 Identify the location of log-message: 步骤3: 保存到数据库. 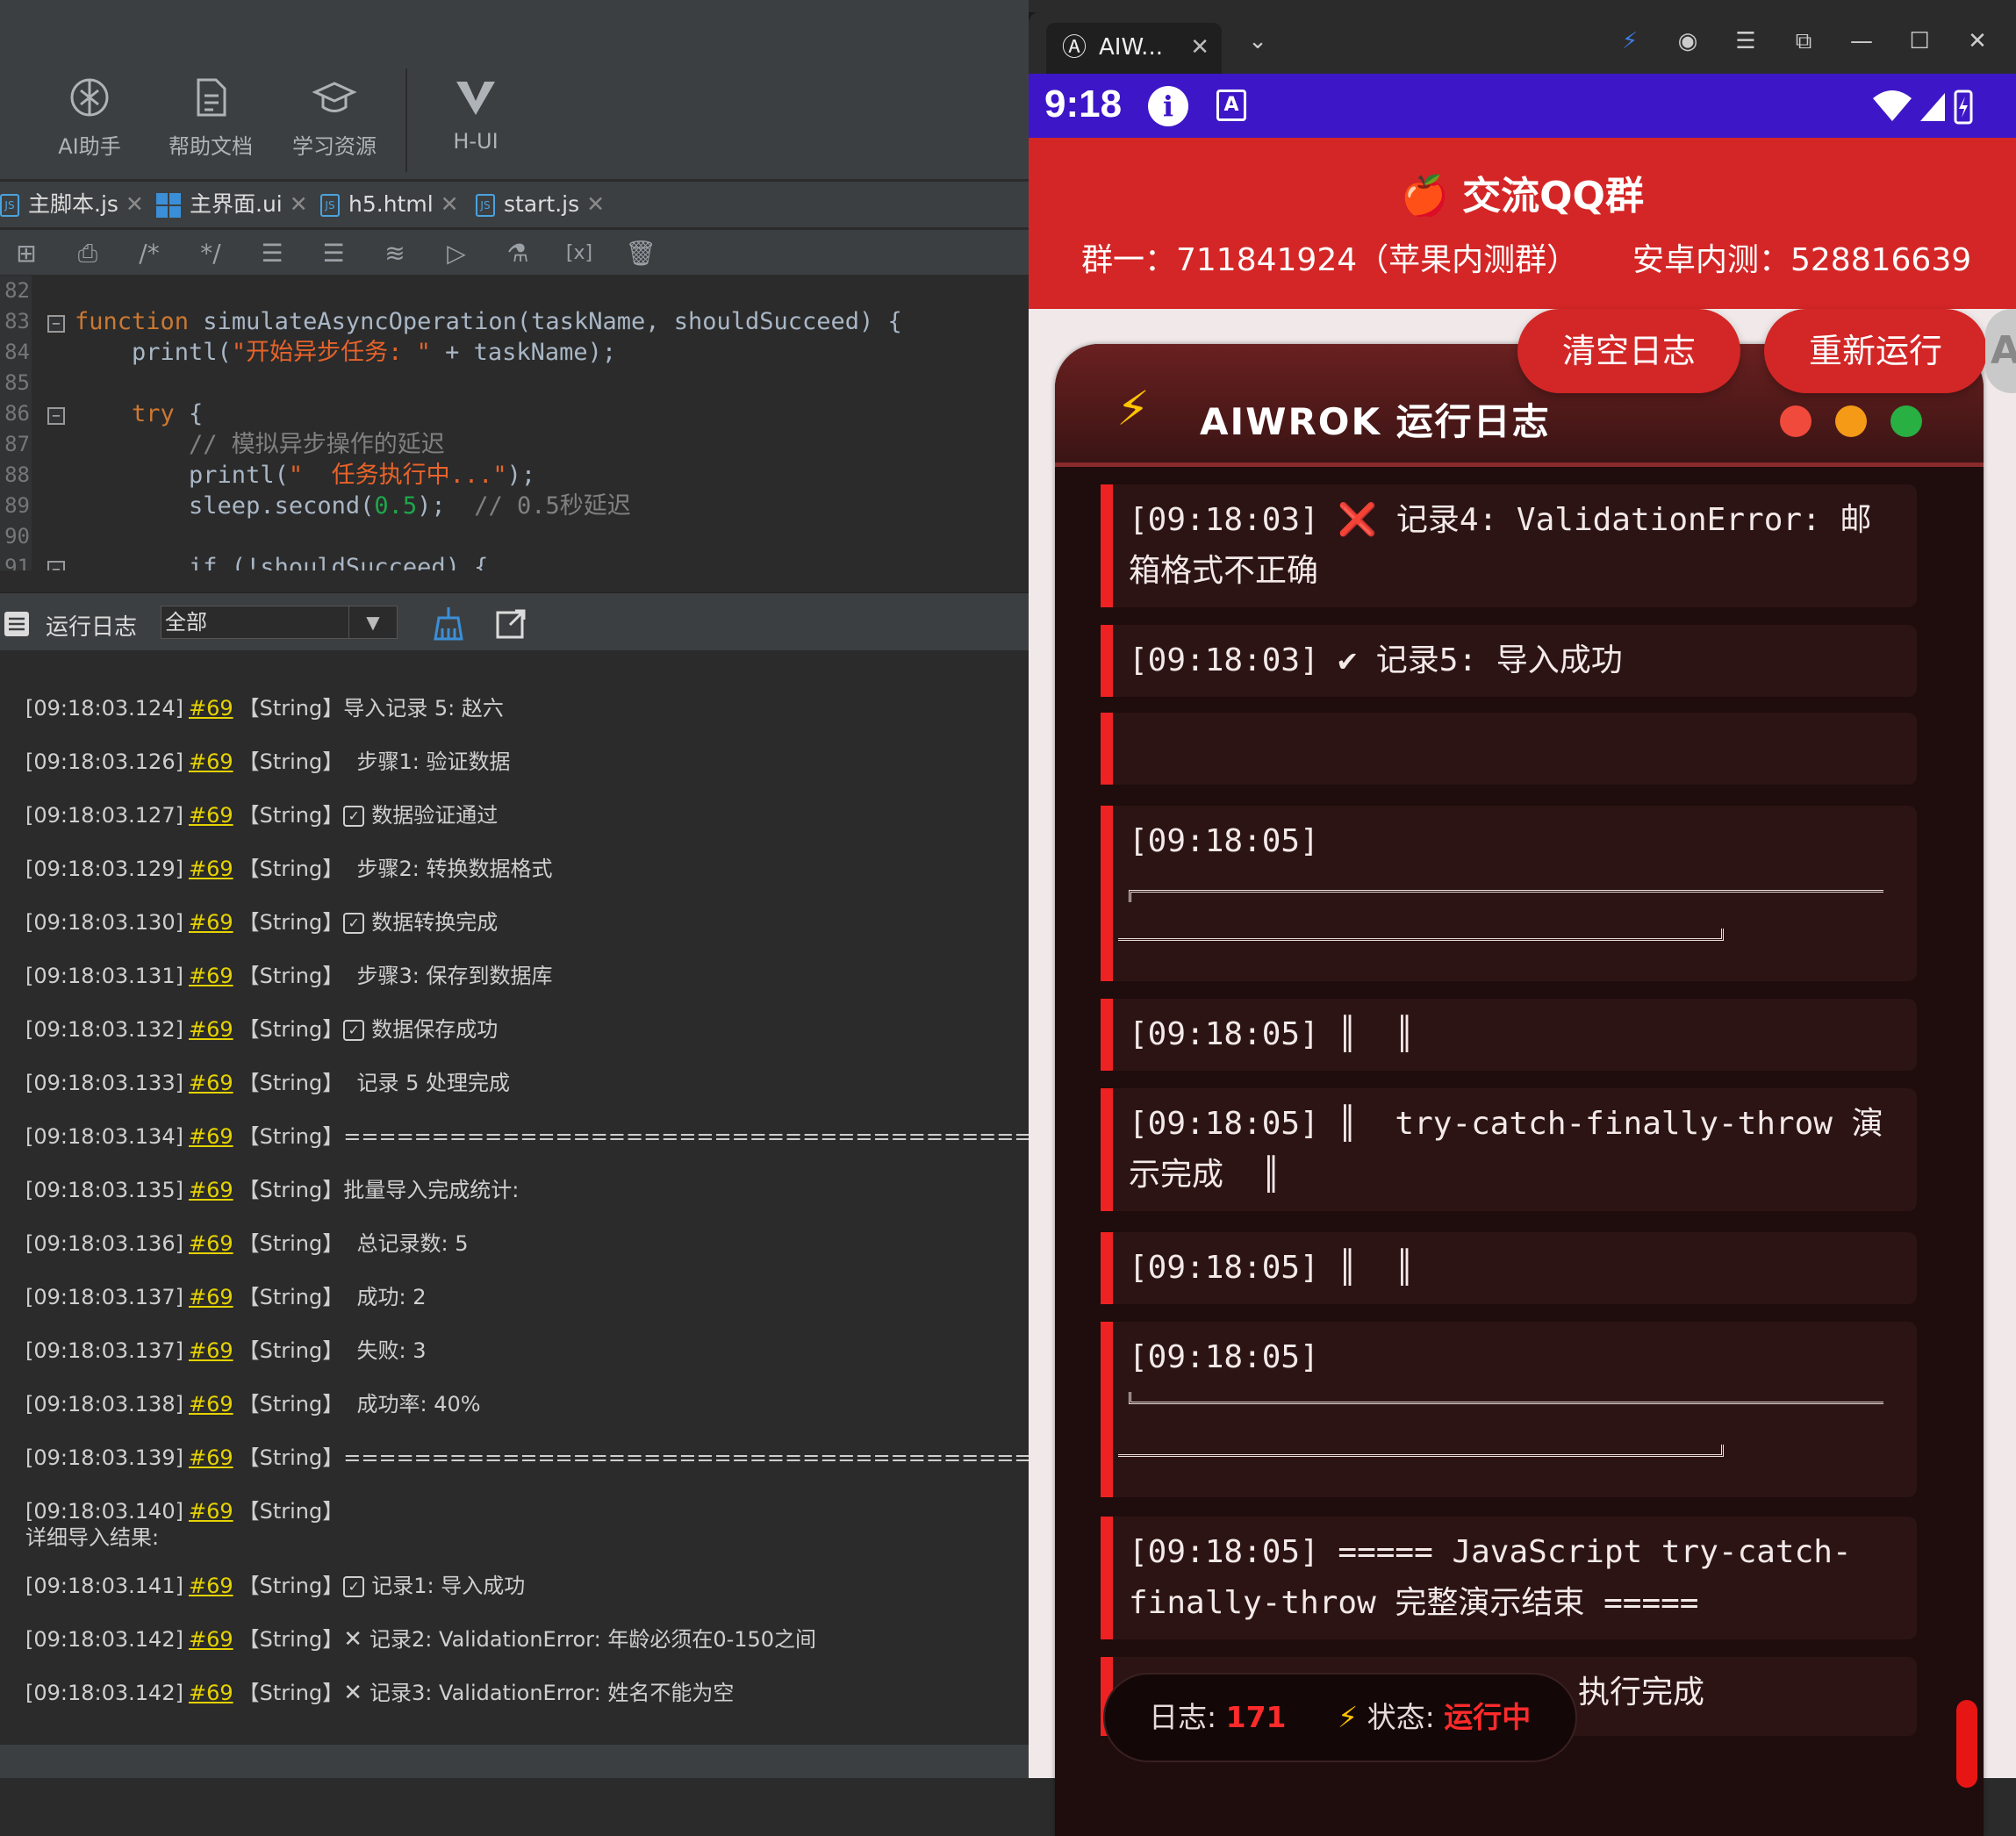
(448, 976).